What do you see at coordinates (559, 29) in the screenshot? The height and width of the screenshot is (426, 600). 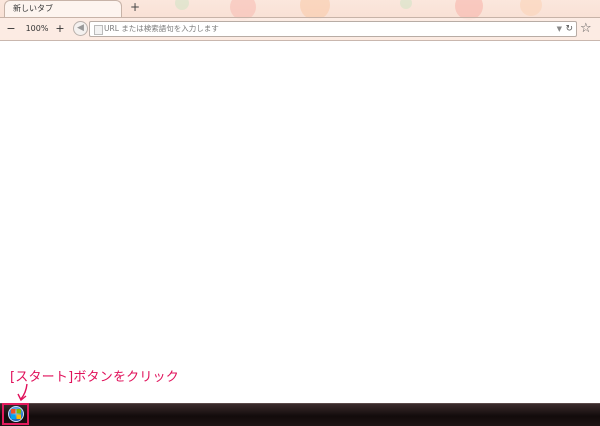 I see `dropdown-icon: ▼` at bounding box center [559, 29].